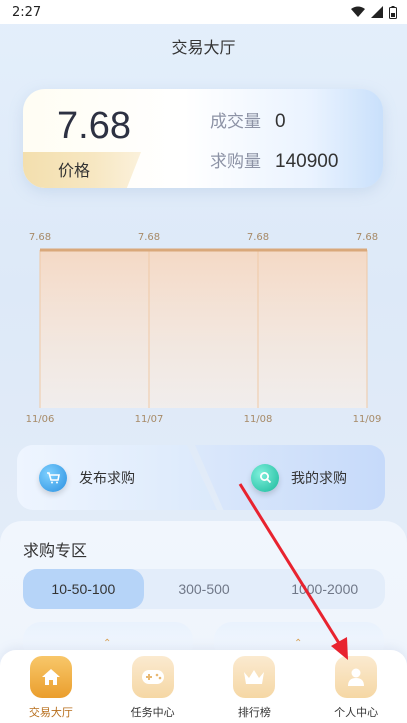  What do you see at coordinates (203, 47) in the screenshot?
I see `page-title: 交易大厅` at bounding box center [203, 47].